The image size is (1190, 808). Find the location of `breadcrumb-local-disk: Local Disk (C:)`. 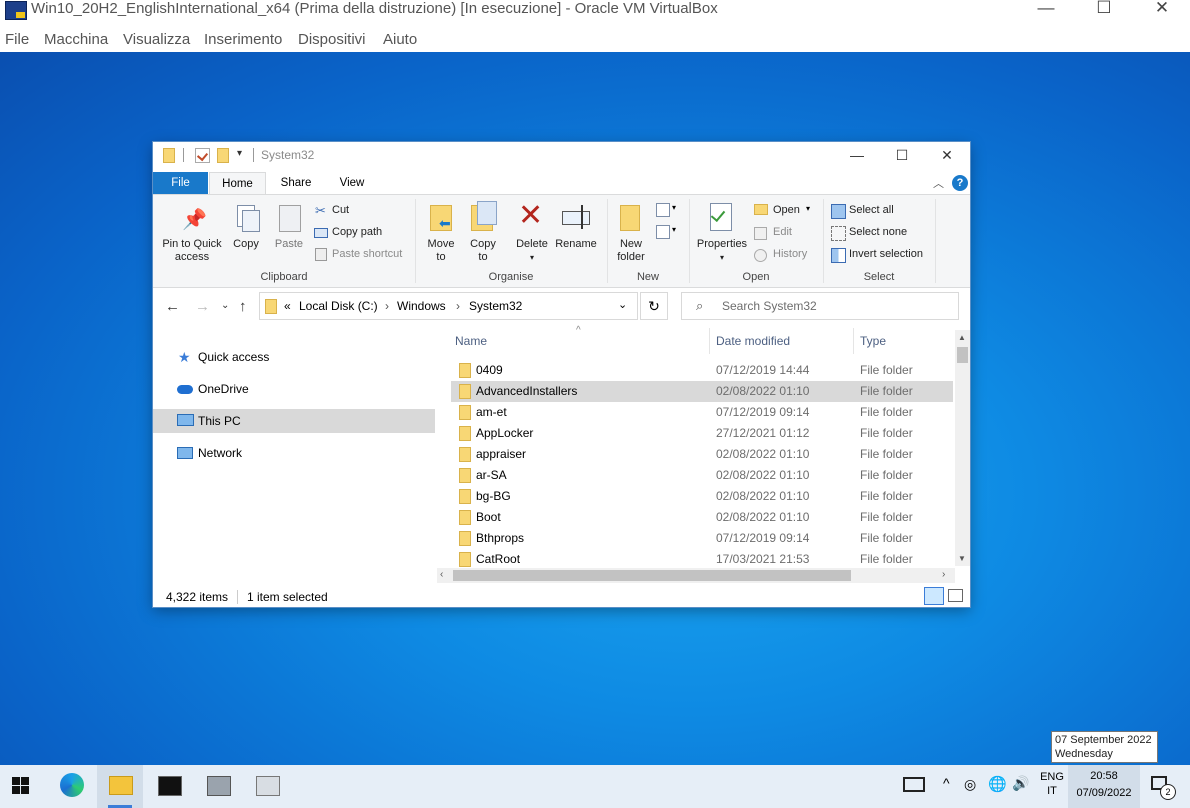

breadcrumb-local-disk: Local Disk (C:) is located at coordinates (338, 306).